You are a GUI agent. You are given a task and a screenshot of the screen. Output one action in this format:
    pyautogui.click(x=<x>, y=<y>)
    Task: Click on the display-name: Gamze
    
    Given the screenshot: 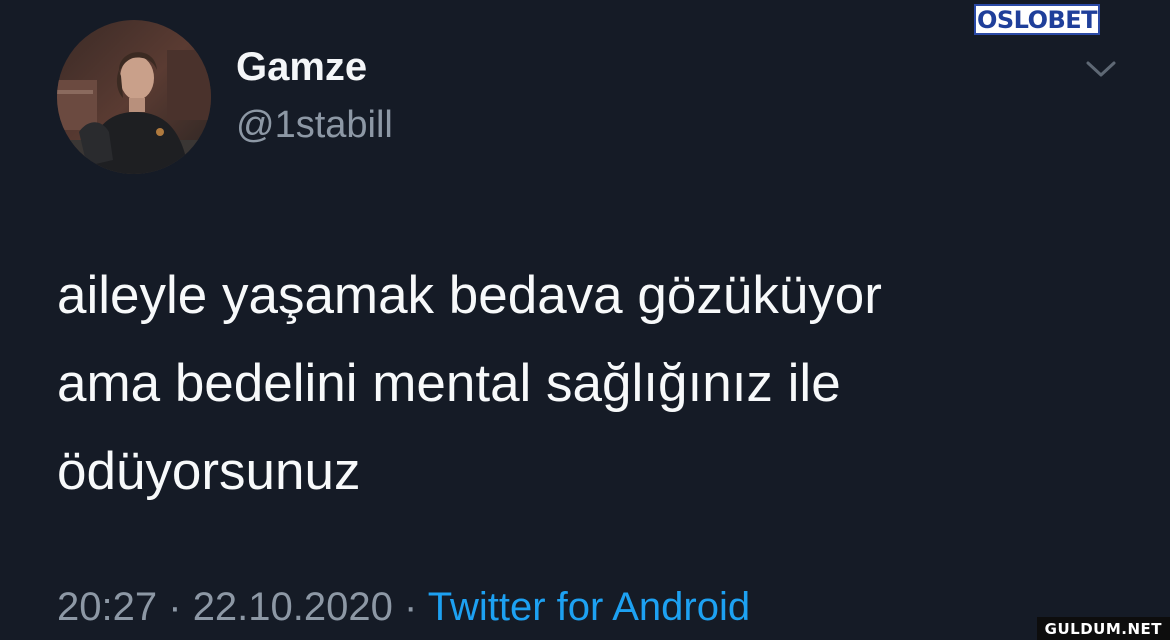 What is the action you would take?
    pyautogui.click(x=301, y=67)
    